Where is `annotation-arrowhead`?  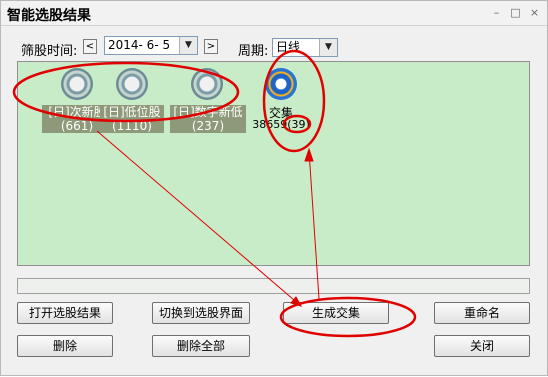 annotation-arrowhead is located at coordinates (309, 154).